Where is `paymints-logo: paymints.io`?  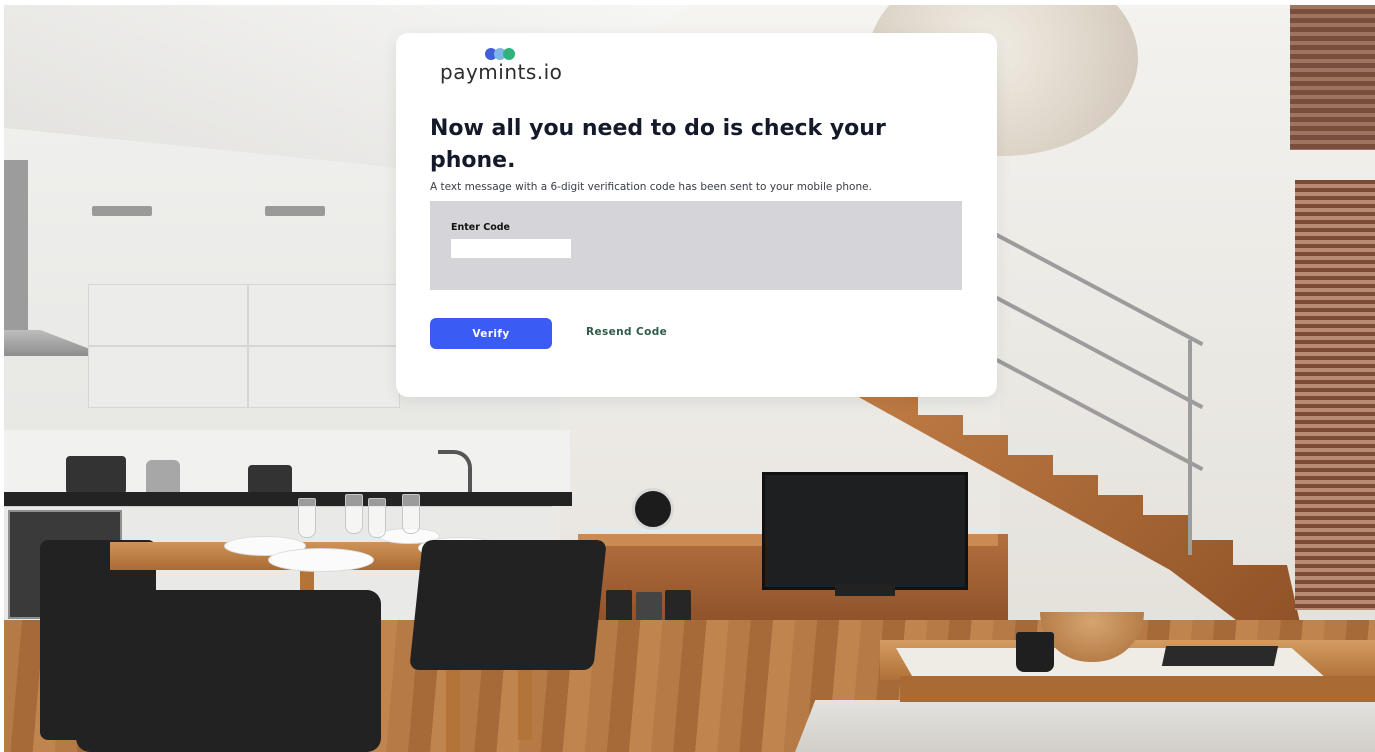
paymints-logo: paymints.io is located at coordinates (510, 69).